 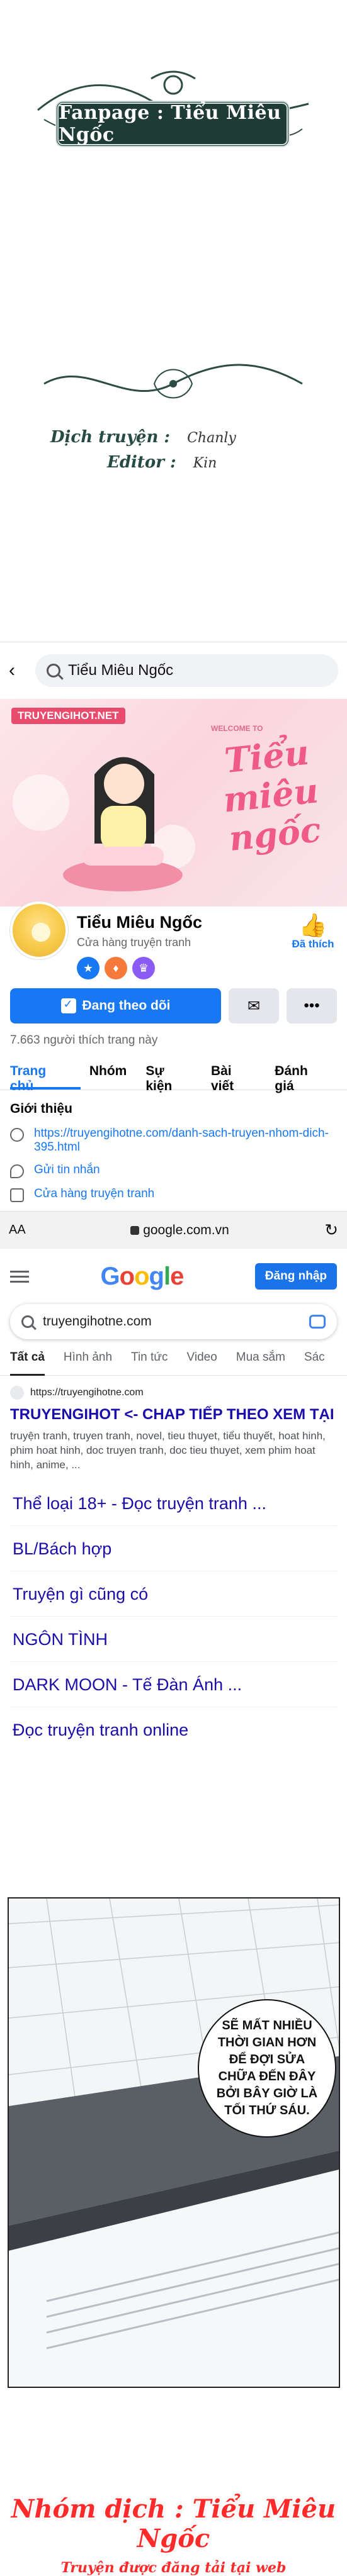 What do you see at coordinates (205, 463) in the screenshot?
I see `editor-signature: Kin` at bounding box center [205, 463].